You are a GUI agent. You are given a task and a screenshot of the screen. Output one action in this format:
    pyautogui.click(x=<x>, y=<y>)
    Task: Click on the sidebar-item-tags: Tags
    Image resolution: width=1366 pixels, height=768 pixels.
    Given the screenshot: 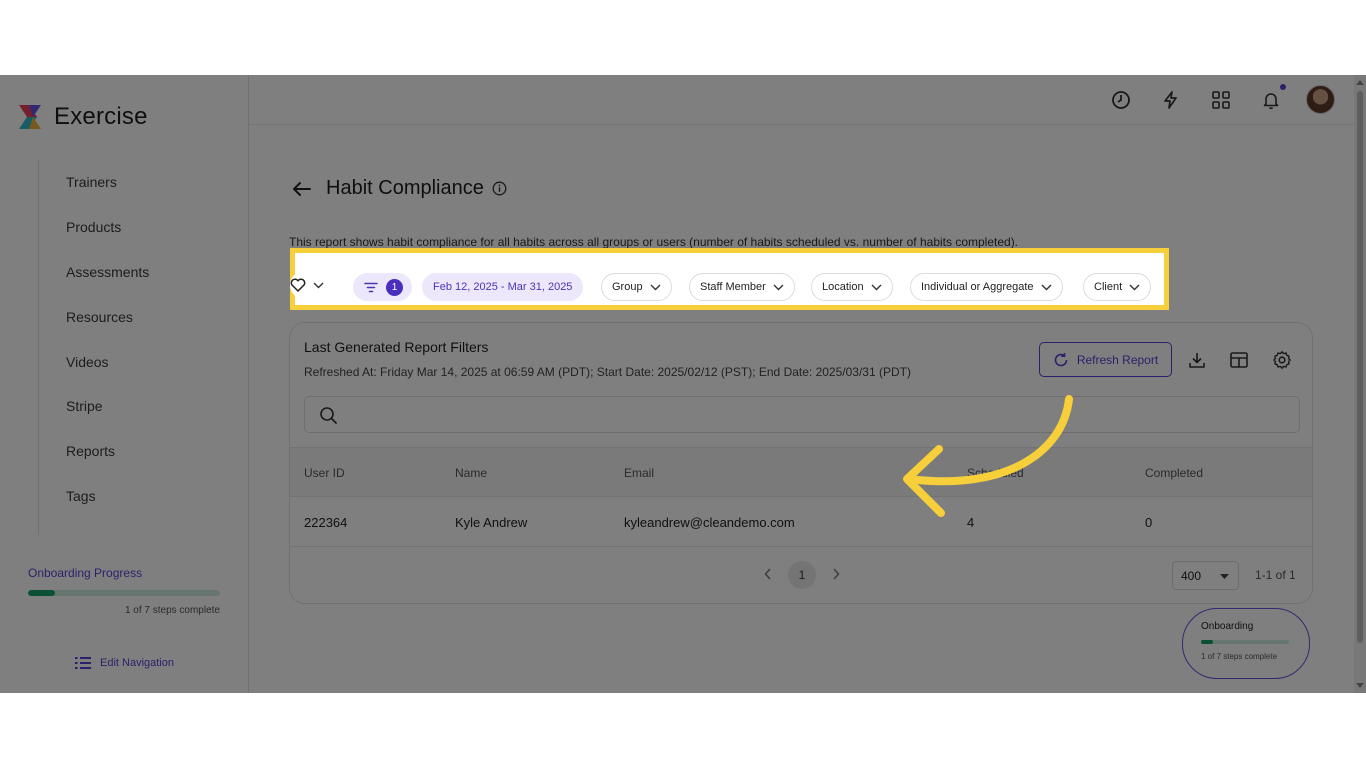 What is the action you would take?
    pyautogui.click(x=138, y=496)
    